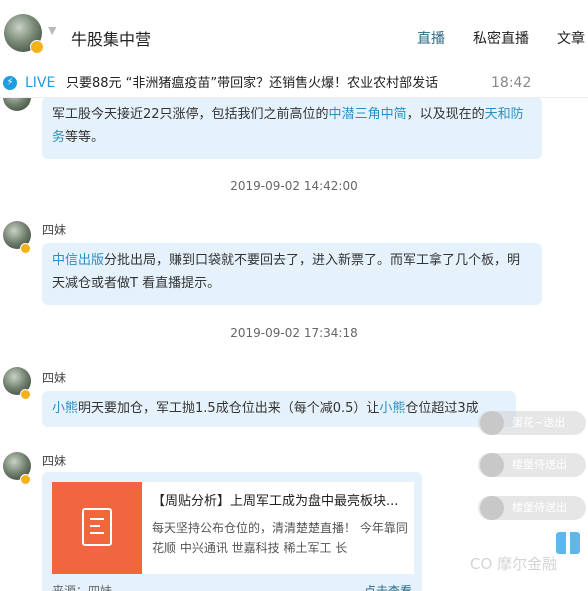 Image resolution: width=588 pixels, height=591 pixels. What do you see at coordinates (394, 114) in the screenshot?
I see `stock-link: 中简` at bounding box center [394, 114].